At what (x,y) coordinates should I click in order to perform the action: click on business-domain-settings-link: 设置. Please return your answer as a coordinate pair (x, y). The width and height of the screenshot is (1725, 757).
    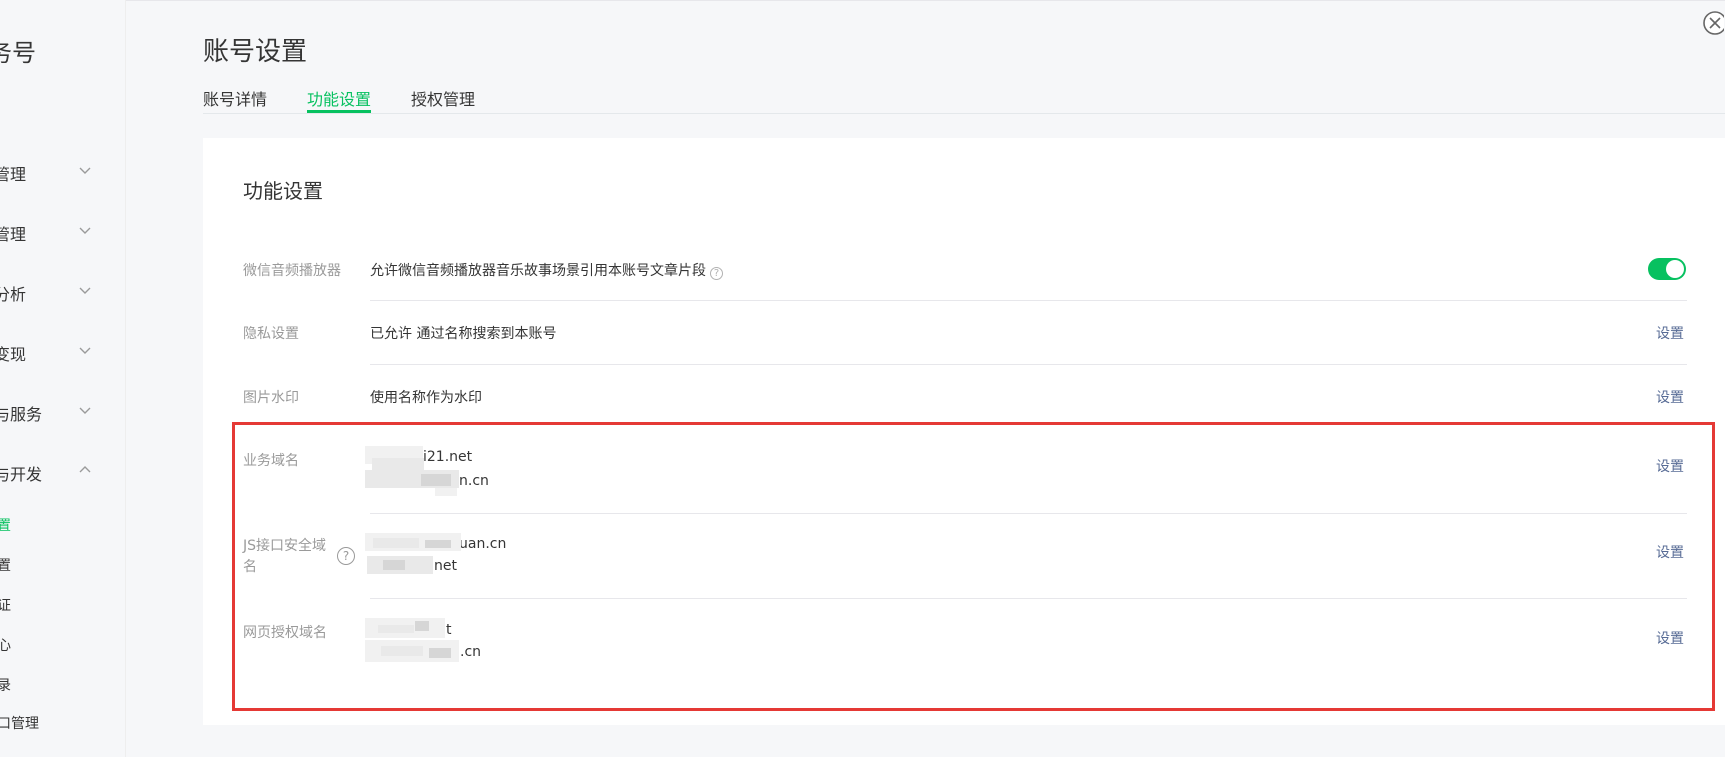
    Looking at the image, I should click on (1670, 466).